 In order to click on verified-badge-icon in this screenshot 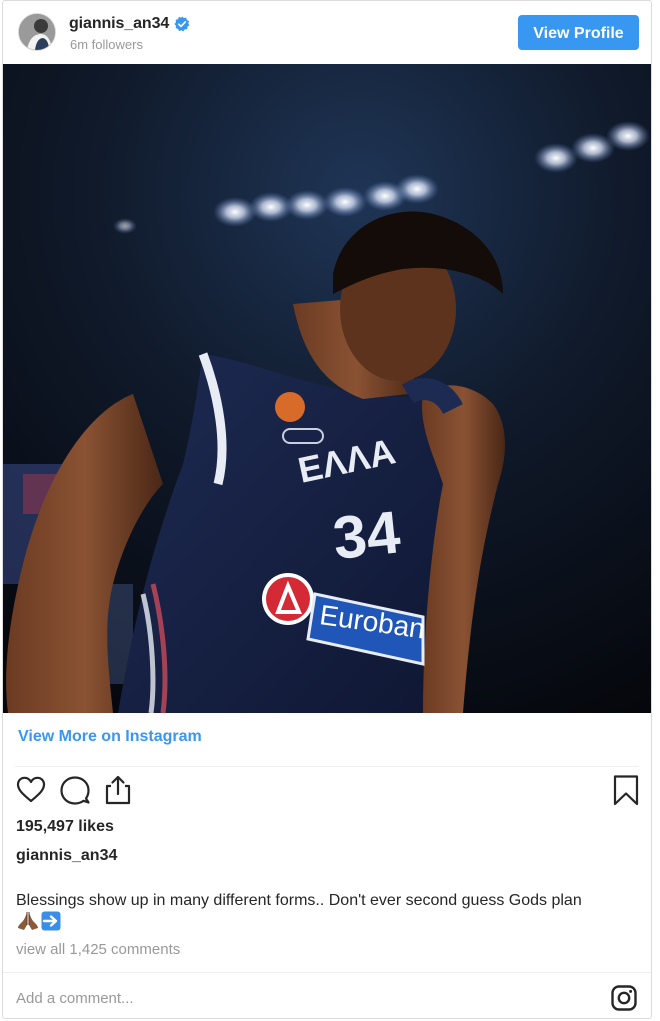, I will do `click(182, 24)`.